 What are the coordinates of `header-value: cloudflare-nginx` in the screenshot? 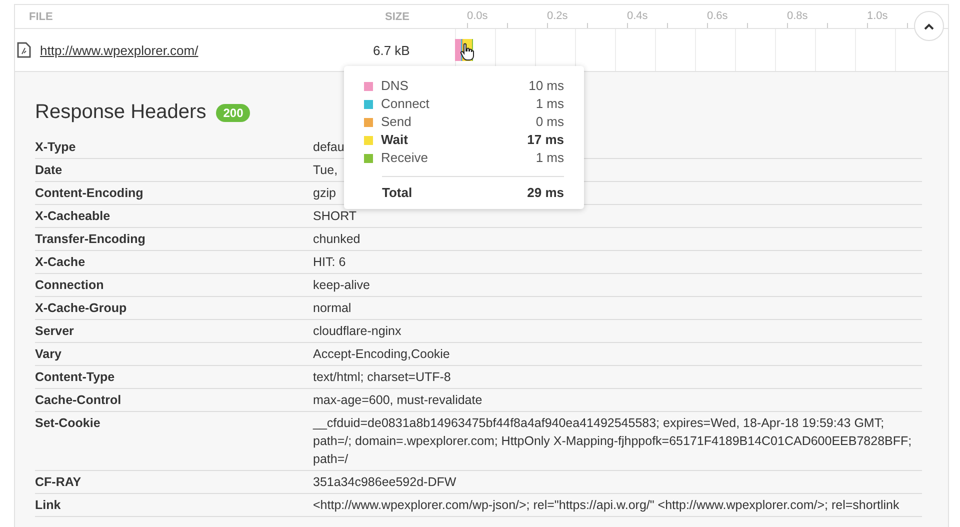 It's located at (357, 331).